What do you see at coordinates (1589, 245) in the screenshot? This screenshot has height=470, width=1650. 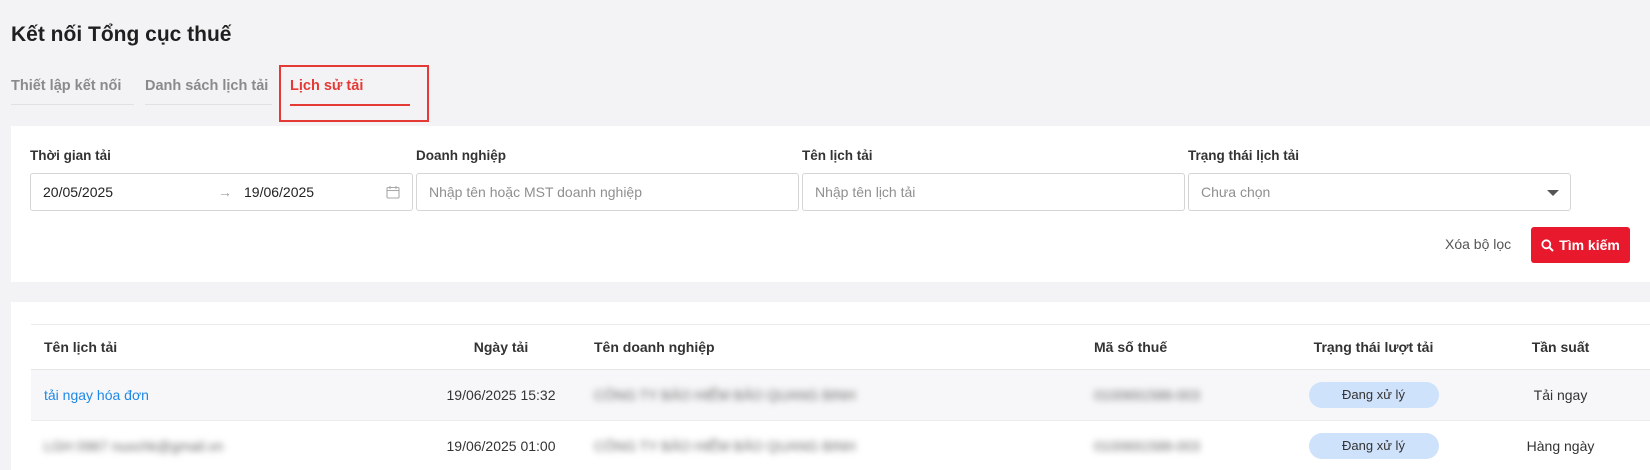 I see `search-button-label: Tìm kiếm` at bounding box center [1589, 245].